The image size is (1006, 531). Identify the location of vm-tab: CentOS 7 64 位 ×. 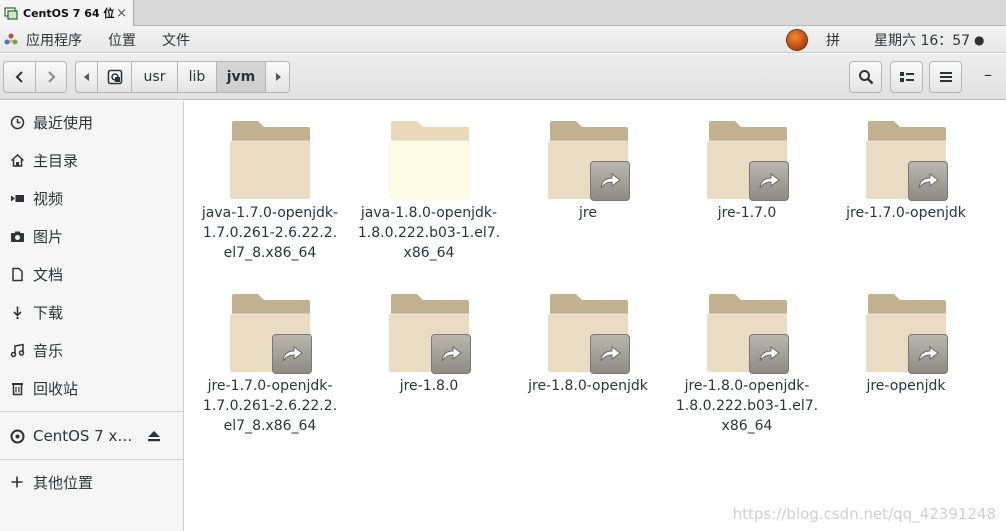
(67, 13).